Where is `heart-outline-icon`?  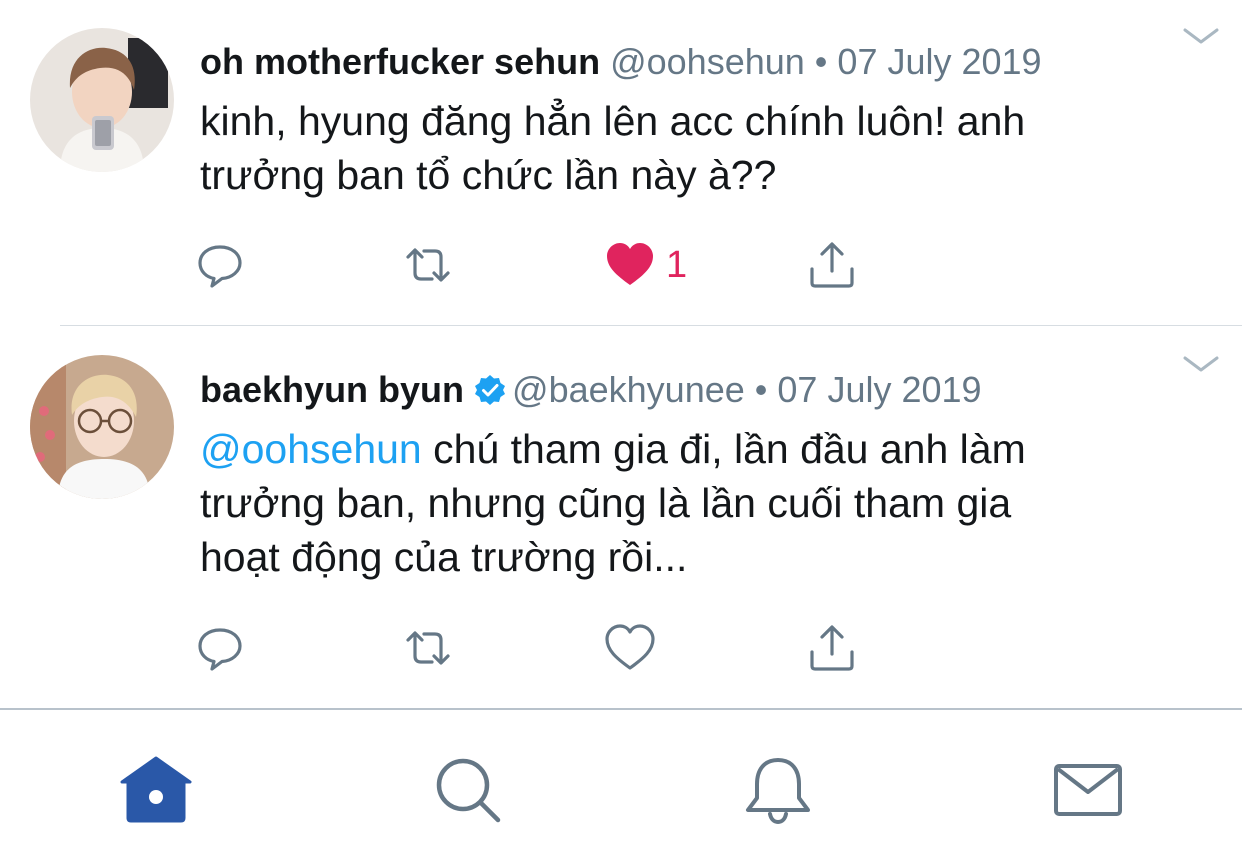
heart-outline-icon is located at coordinates (630, 647).